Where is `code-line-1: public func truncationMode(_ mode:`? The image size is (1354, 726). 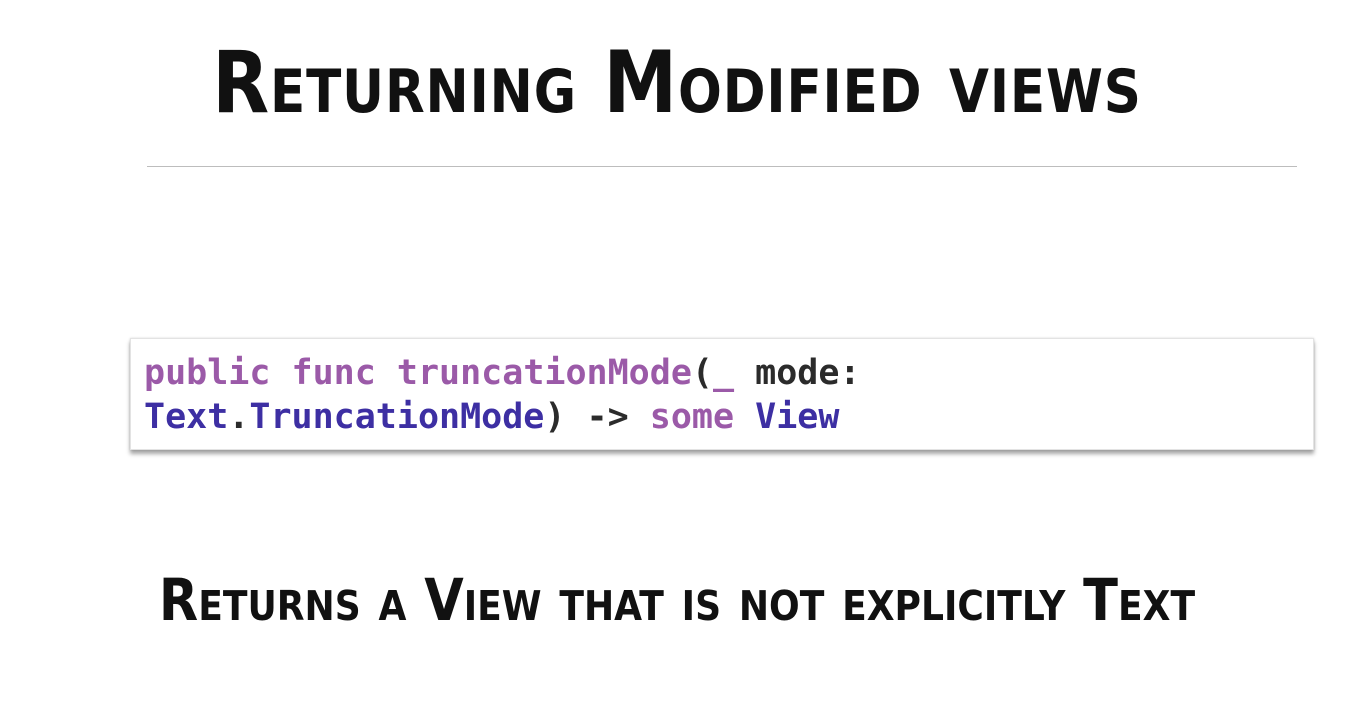 code-line-1: public func truncationMode(_ mode: is located at coordinates (502, 373).